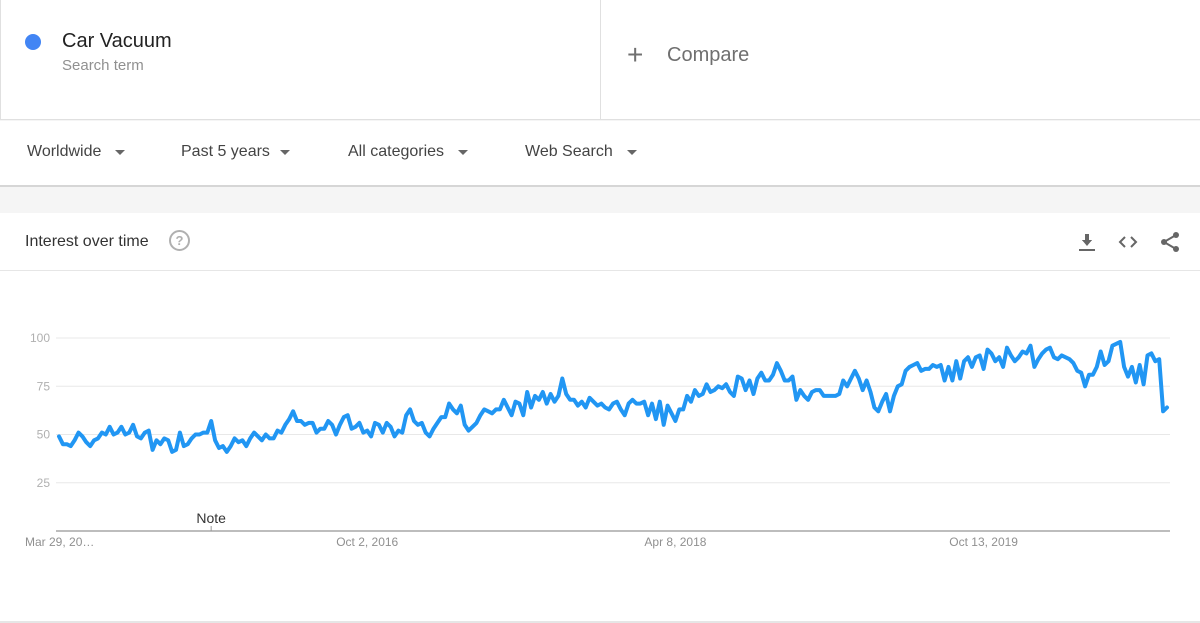 This screenshot has width=1200, height=623. Describe the element at coordinates (179, 240) in the screenshot. I see `question-mark-icon: ?` at that location.